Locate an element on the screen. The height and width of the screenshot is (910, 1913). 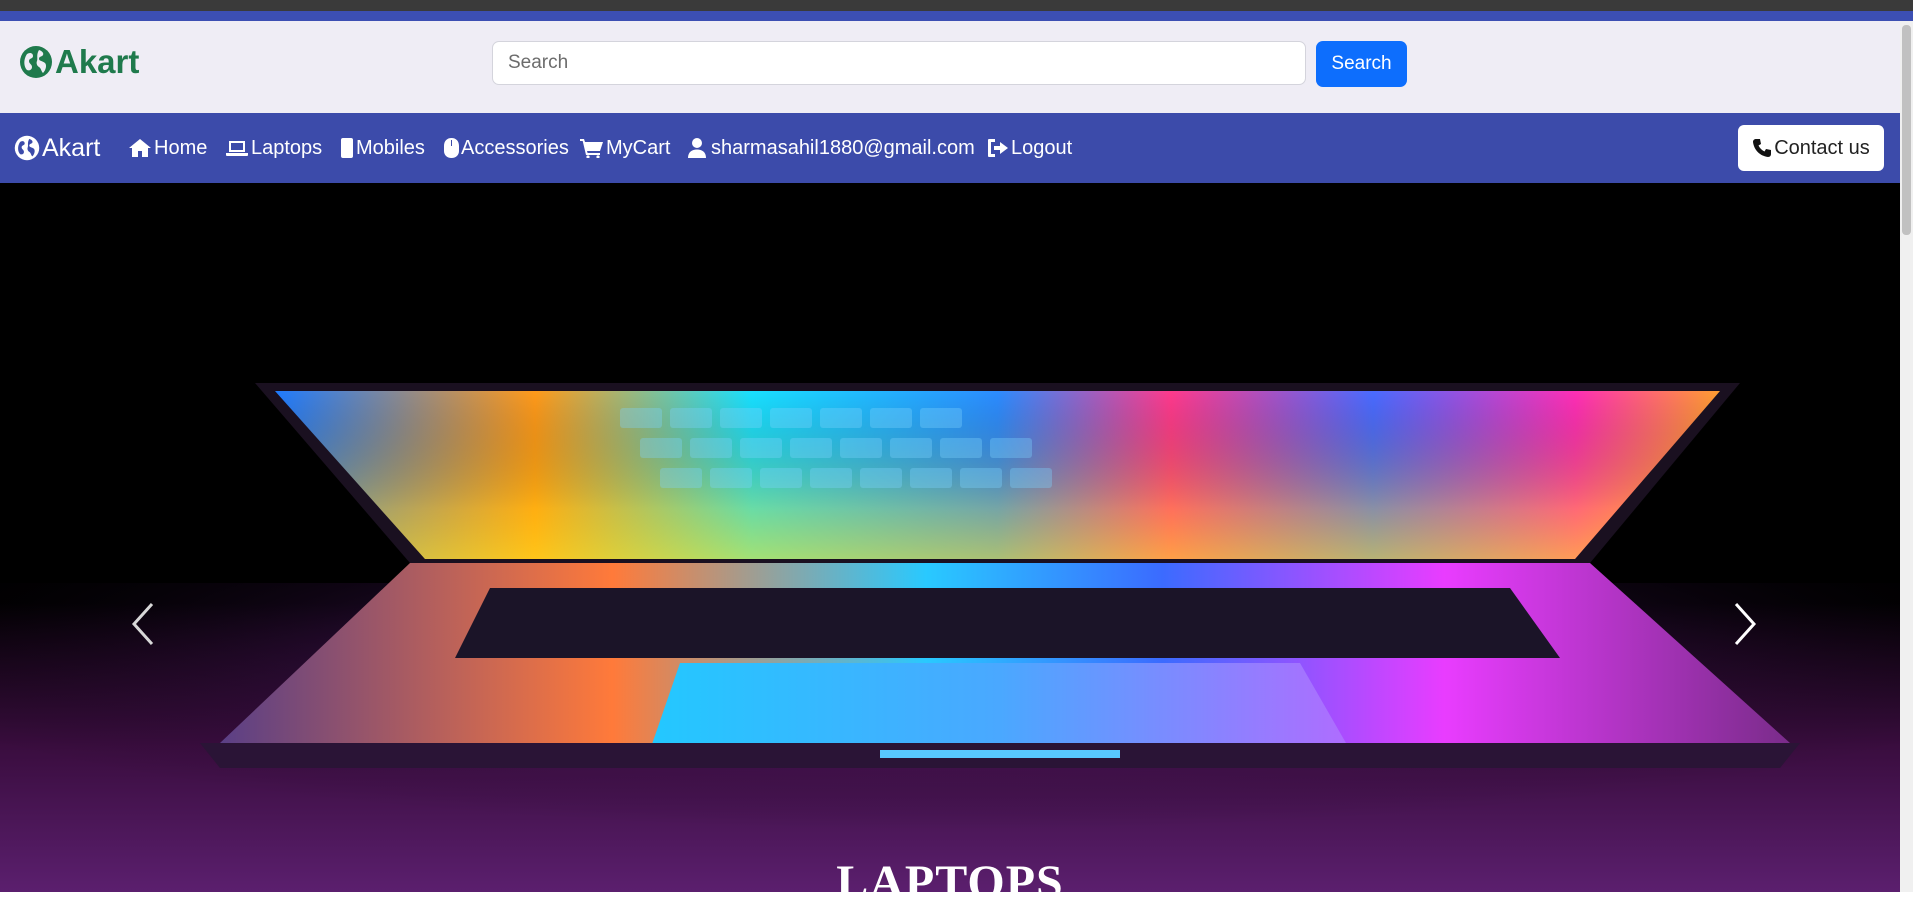
logout-icon is located at coordinates (998, 148).